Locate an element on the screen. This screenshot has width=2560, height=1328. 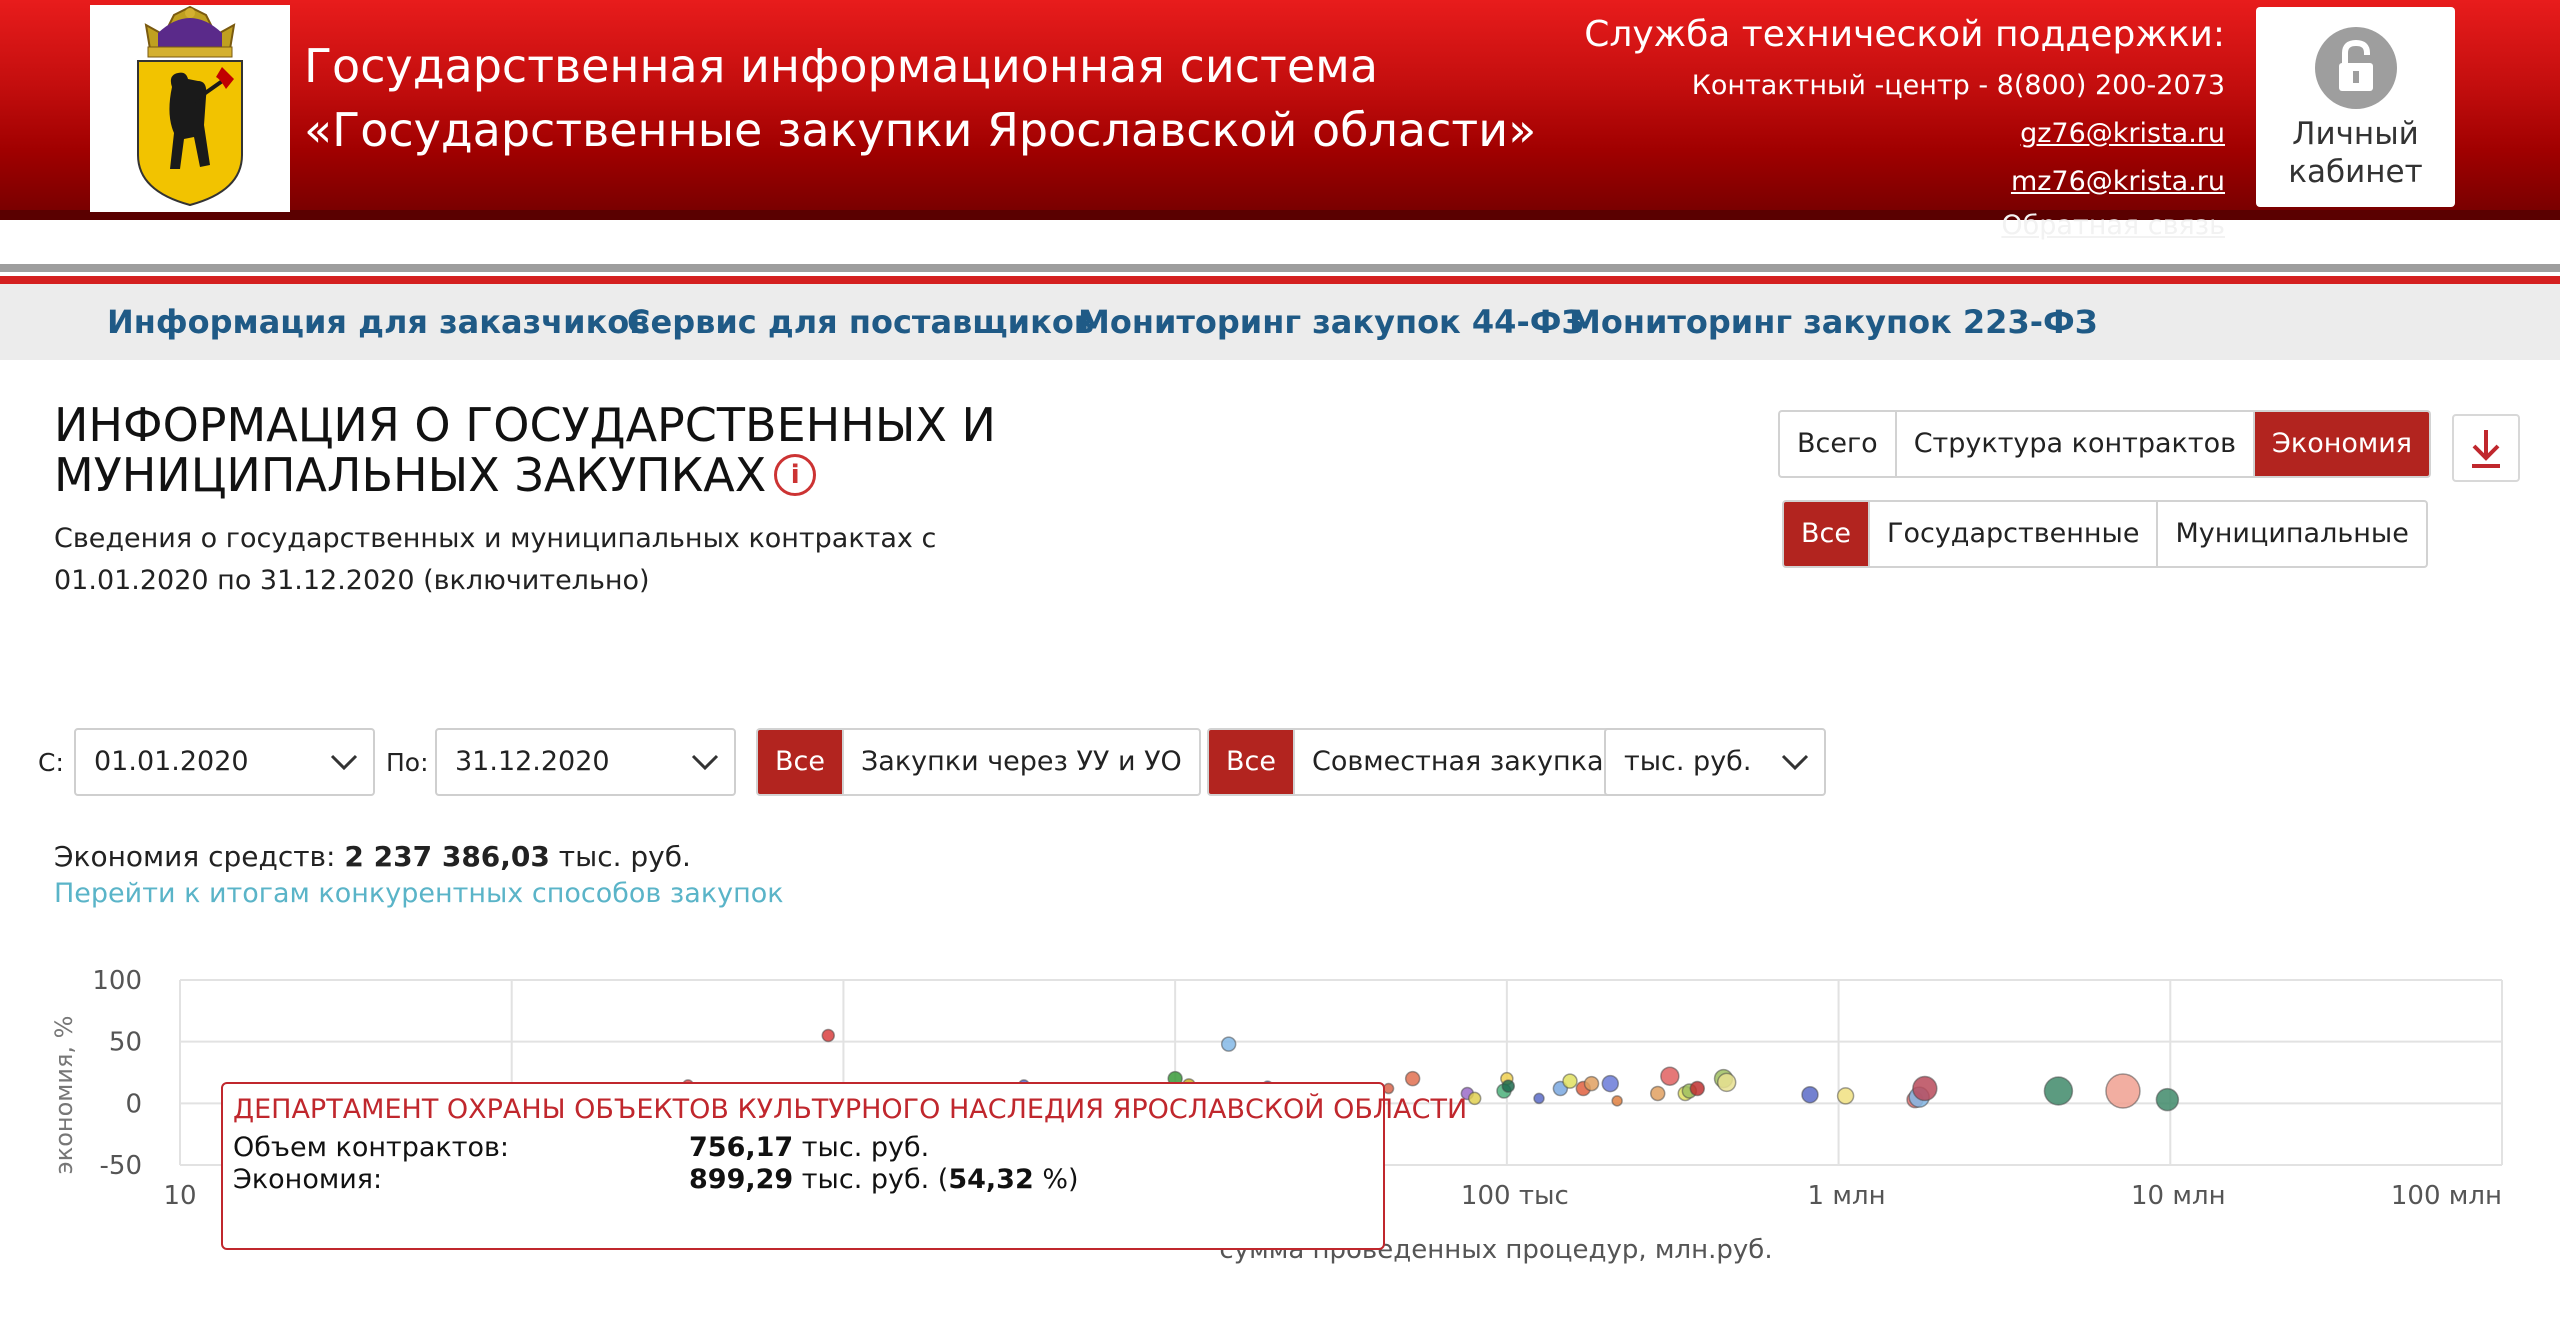
level-tabs: Все Государственные Муниципальные is located at coordinates (2105, 534).